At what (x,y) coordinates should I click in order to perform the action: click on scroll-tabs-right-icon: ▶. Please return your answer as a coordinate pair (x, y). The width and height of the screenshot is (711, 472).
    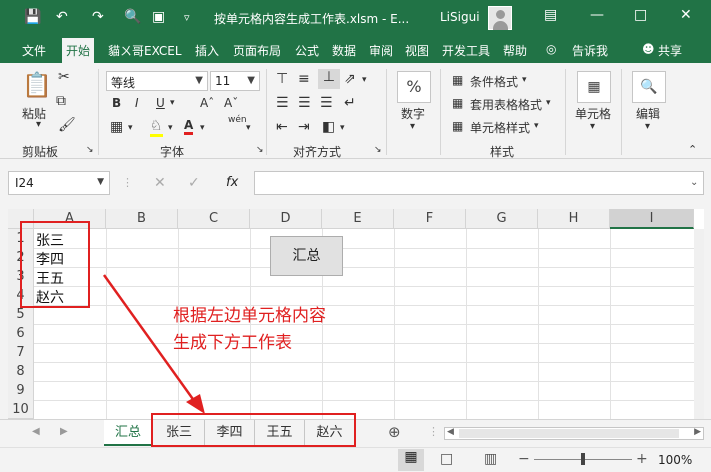
    Looking at the image, I should click on (64, 431).